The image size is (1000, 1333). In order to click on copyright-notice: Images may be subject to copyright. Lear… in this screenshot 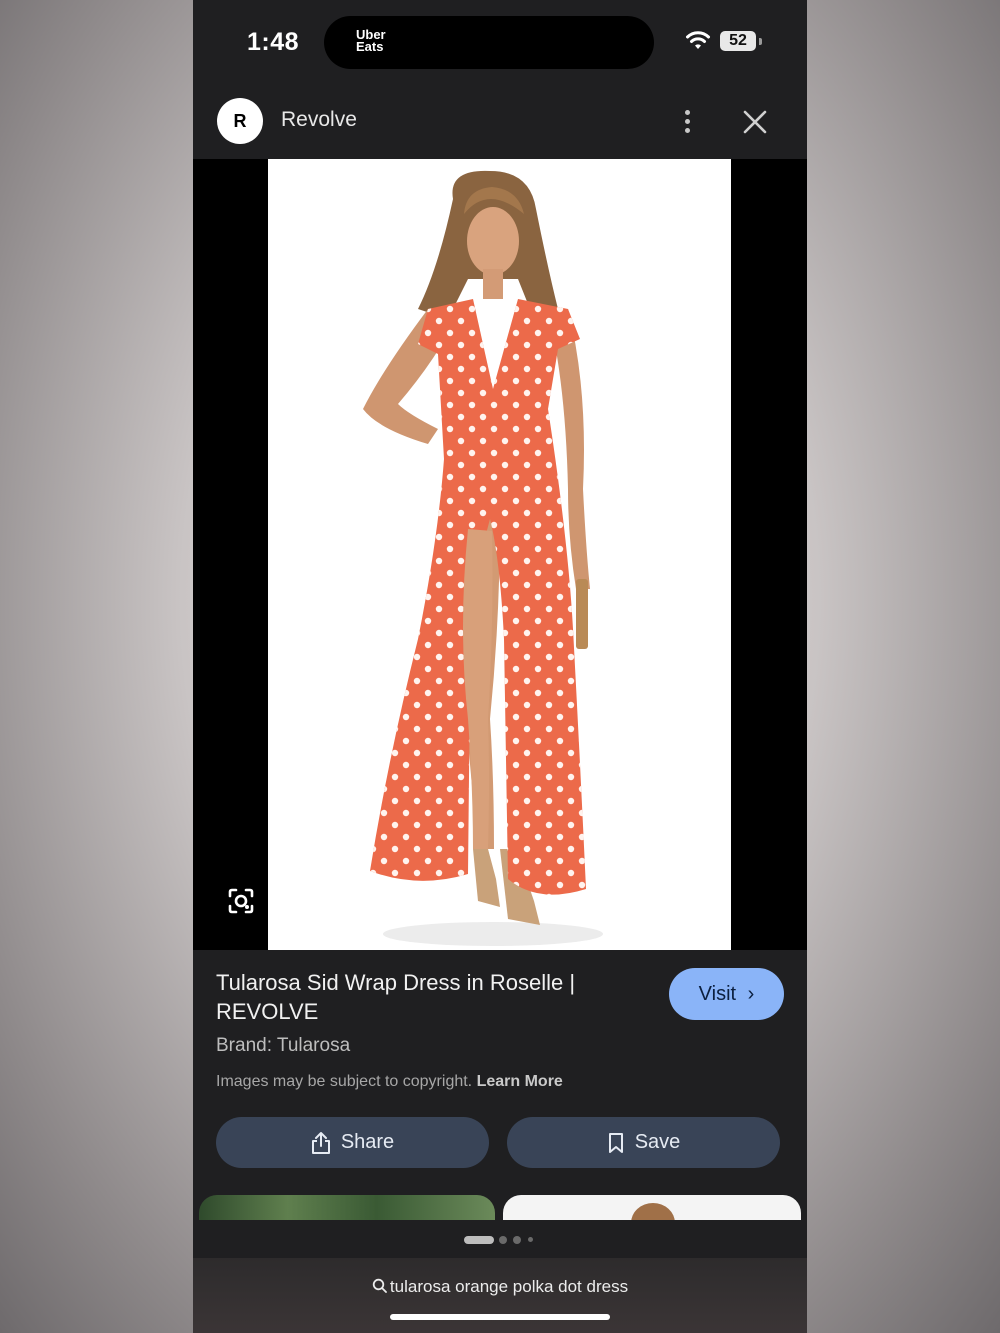, I will do `click(389, 1082)`.